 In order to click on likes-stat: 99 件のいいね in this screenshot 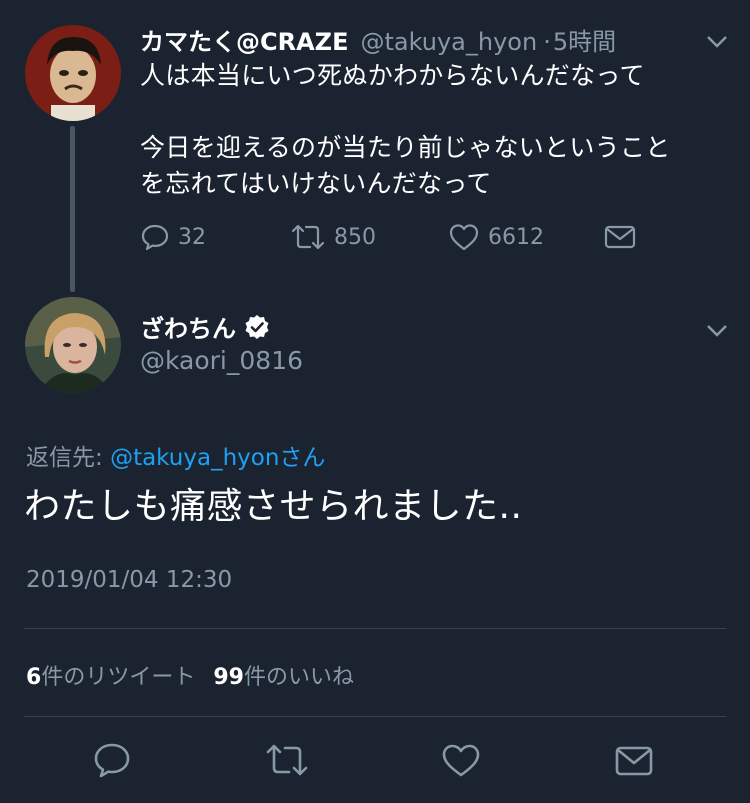, I will do `click(283, 675)`.